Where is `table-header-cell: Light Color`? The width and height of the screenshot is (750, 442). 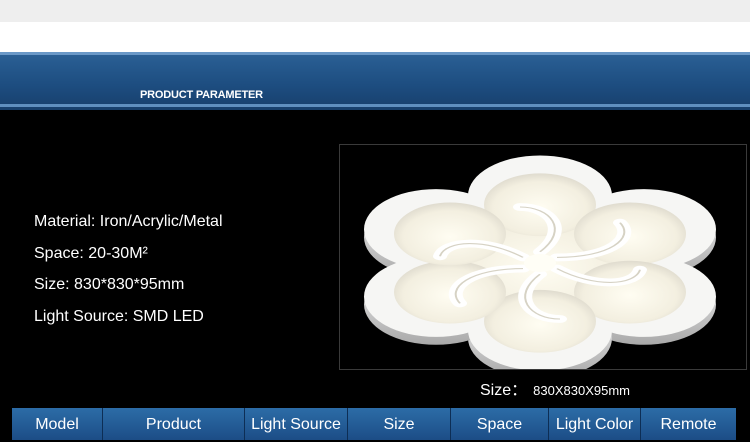 table-header-cell: Light Color is located at coordinates (595, 424).